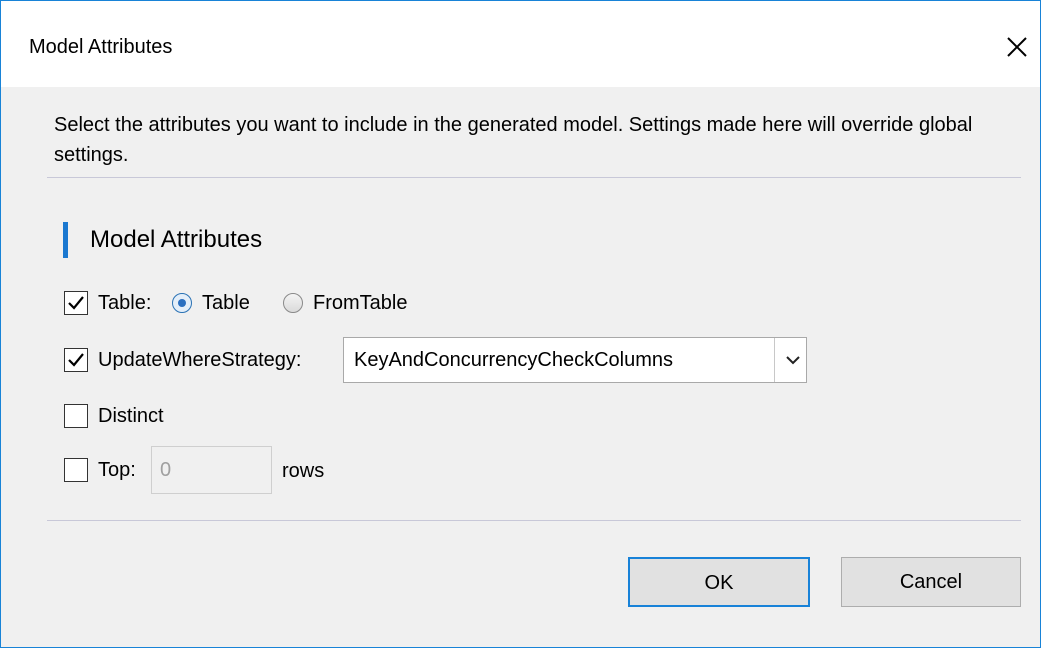 The image size is (1041, 648). What do you see at coordinates (131, 416) in the screenshot?
I see `distinct-label: Distinct` at bounding box center [131, 416].